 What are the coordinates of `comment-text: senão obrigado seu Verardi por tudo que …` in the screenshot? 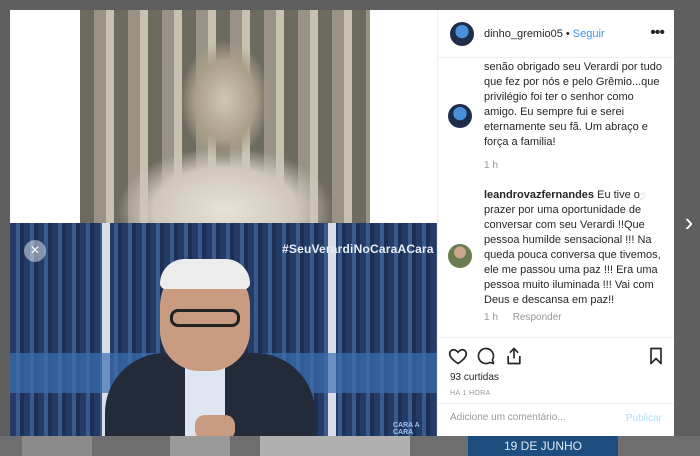 It's located at (573, 104).